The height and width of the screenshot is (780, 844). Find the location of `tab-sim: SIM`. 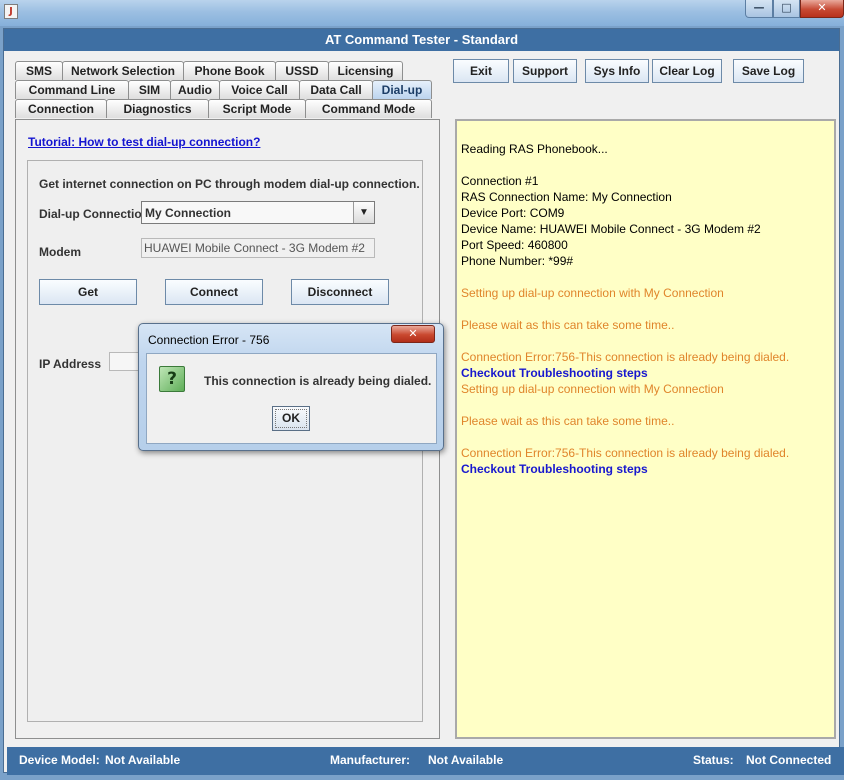

tab-sim: SIM is located at coordinates (149, 89).